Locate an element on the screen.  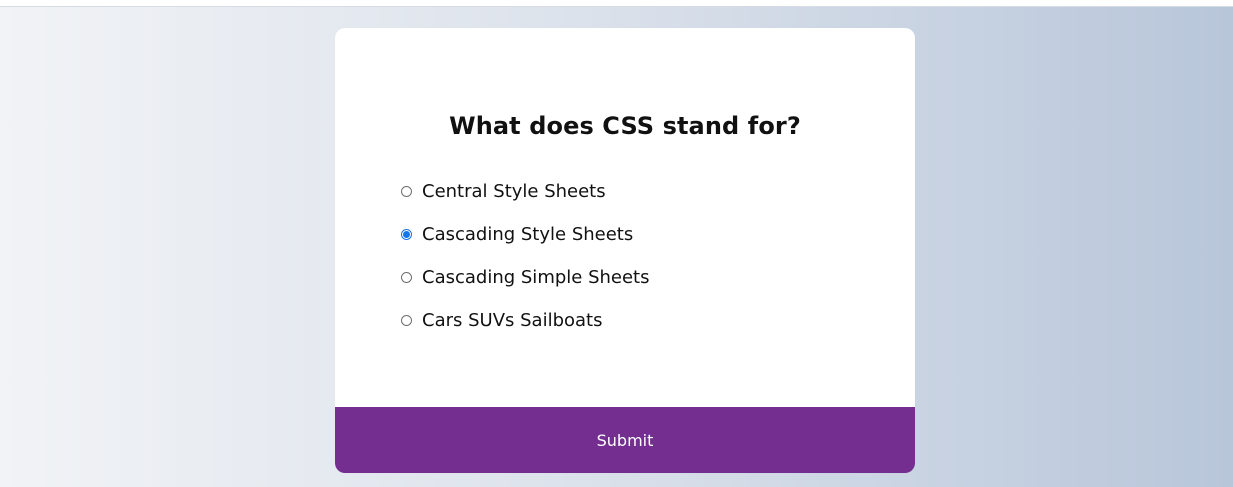
submit-button: Submit is located at coordinates (625, 440).